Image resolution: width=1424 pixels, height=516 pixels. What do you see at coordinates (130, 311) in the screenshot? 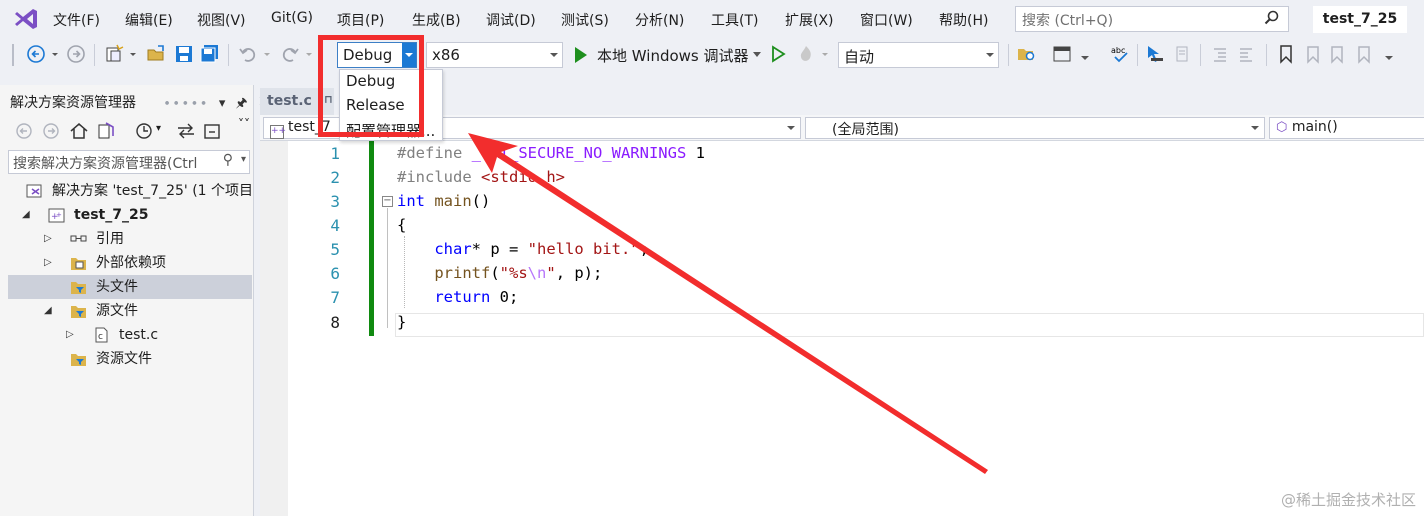
I see `tree-item-source-files: ◢ 源文件` at bounding box center [130, 311].